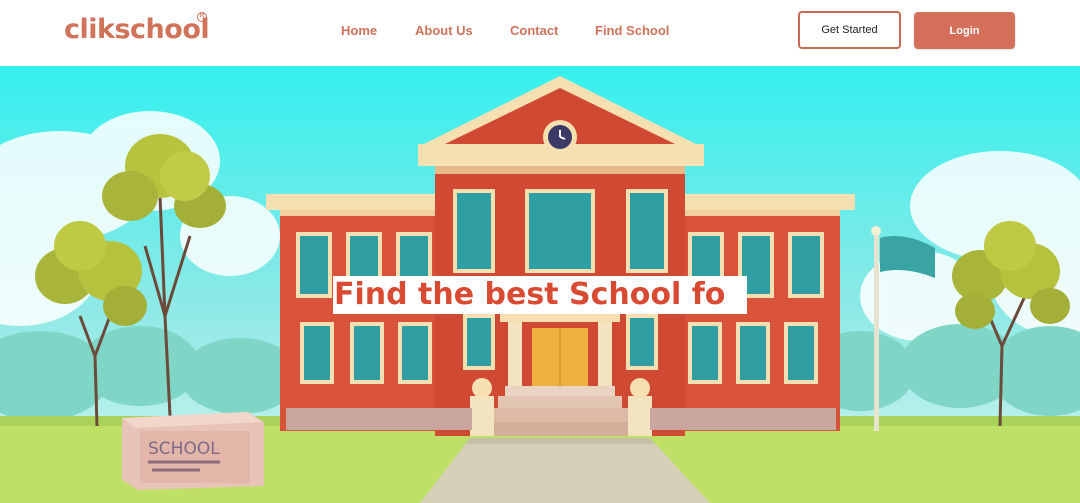 The width and height of the screenshot is (1080, 503). I want to click on hero-heading: Find the best School fo, so click(540, 295).